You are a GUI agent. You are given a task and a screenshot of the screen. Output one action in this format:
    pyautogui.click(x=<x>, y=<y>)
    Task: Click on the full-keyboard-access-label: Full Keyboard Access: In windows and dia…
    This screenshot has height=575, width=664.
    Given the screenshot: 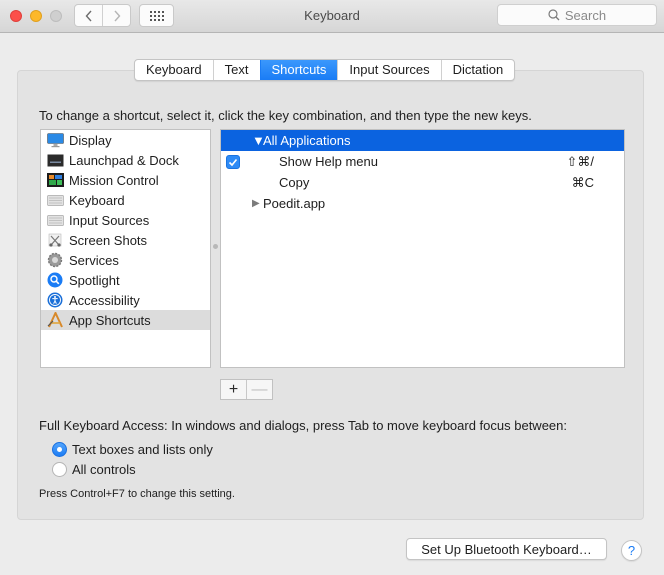 What is the action you would take?
    pyautogui.click(x=303, y=425)
    